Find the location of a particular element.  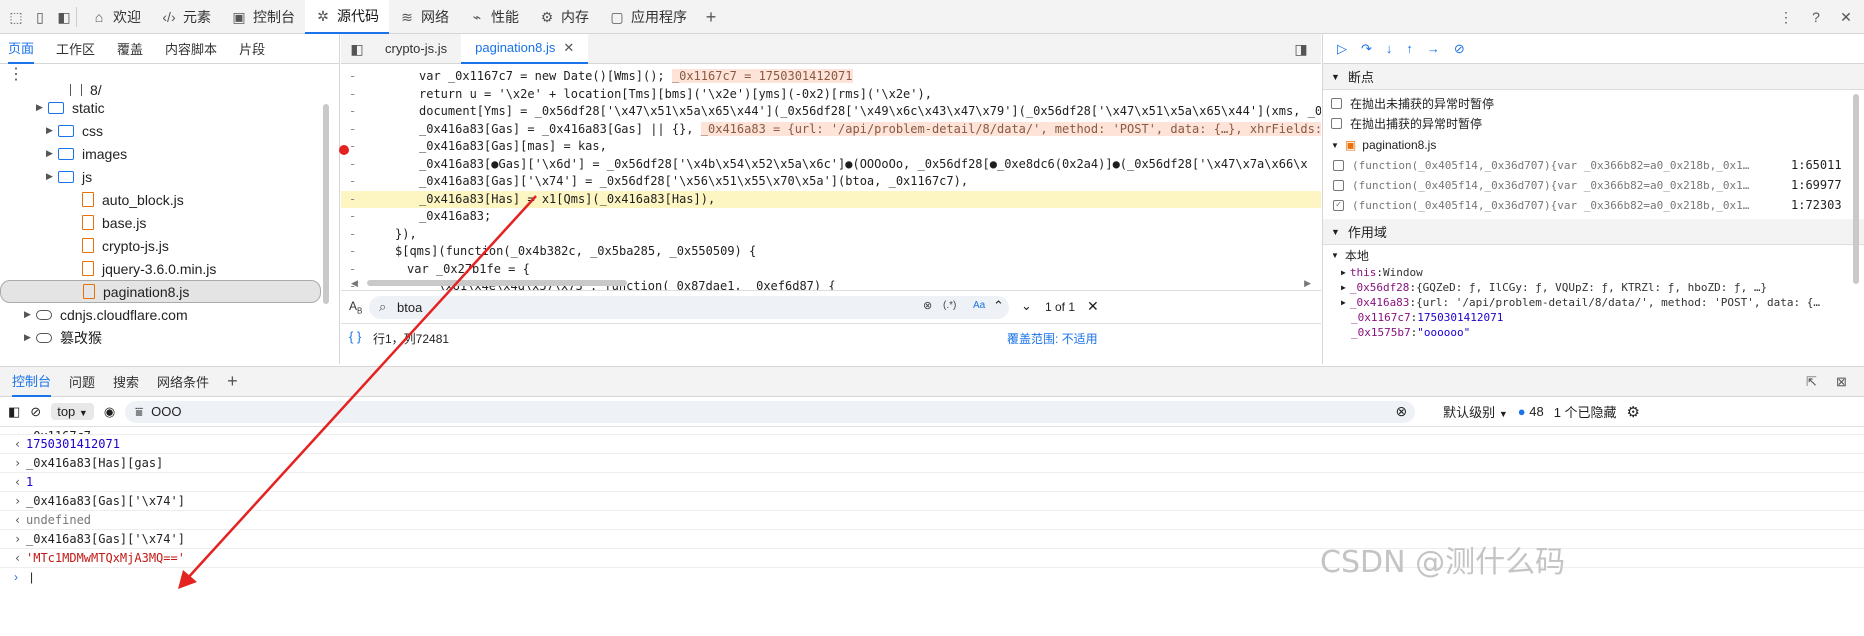

match-case-icon: AB is located at coordinates (355, 307).